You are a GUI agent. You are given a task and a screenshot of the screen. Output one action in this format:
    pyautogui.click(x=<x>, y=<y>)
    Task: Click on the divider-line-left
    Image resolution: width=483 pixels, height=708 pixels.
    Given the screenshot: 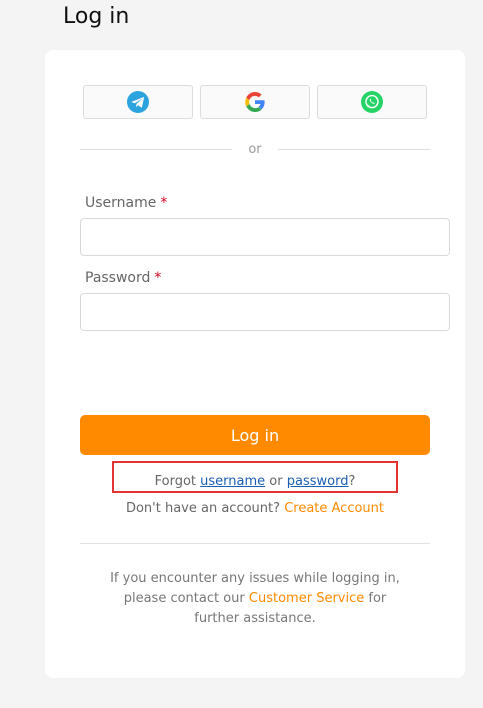 What is the action you would take?
    pyautogui.click(x=156, y=149)
    